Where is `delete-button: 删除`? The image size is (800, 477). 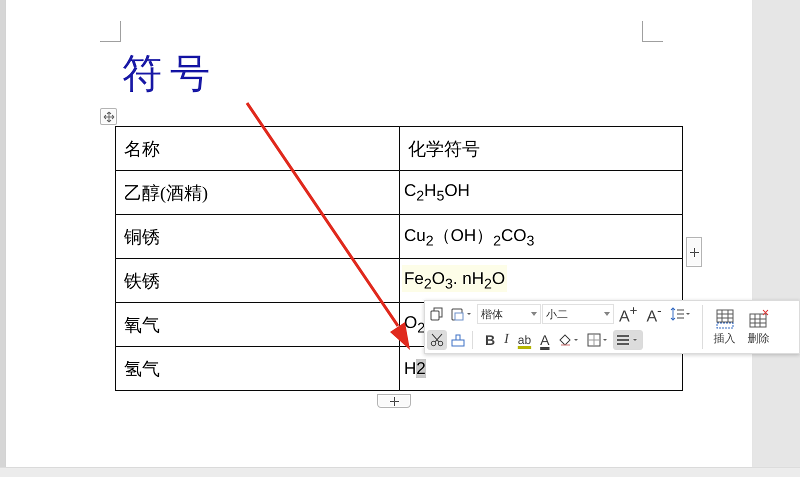
delete-button: 删除 is located at coordinates (759, 327).